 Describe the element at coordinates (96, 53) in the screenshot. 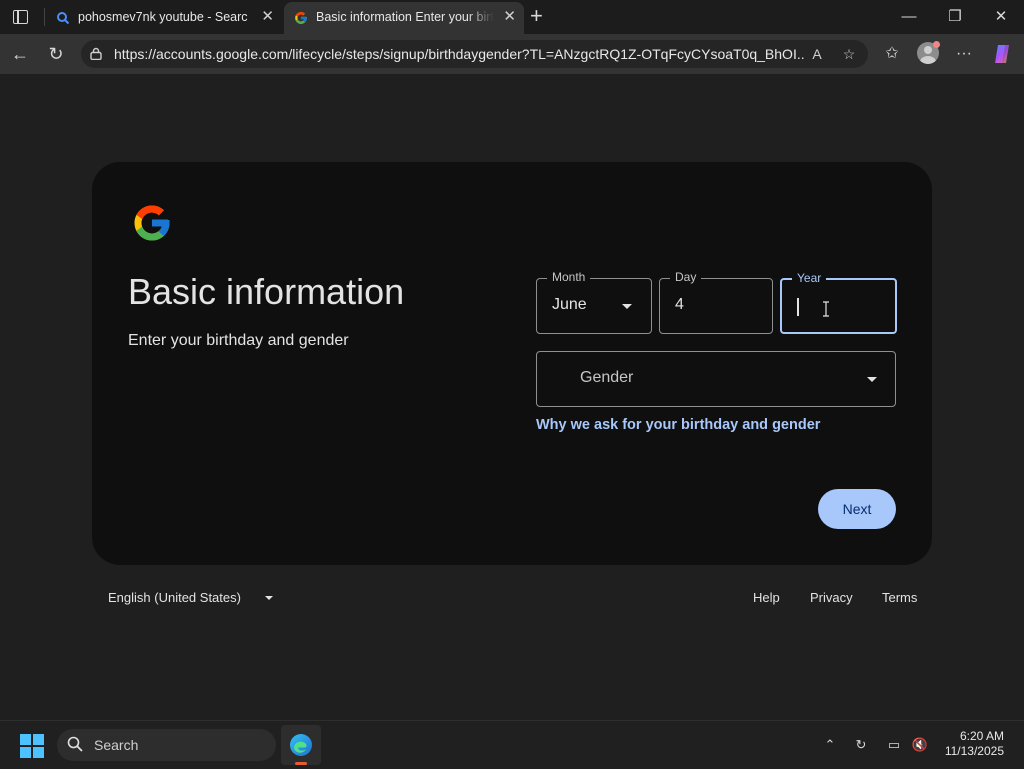

I see `lock-icon` at that location.